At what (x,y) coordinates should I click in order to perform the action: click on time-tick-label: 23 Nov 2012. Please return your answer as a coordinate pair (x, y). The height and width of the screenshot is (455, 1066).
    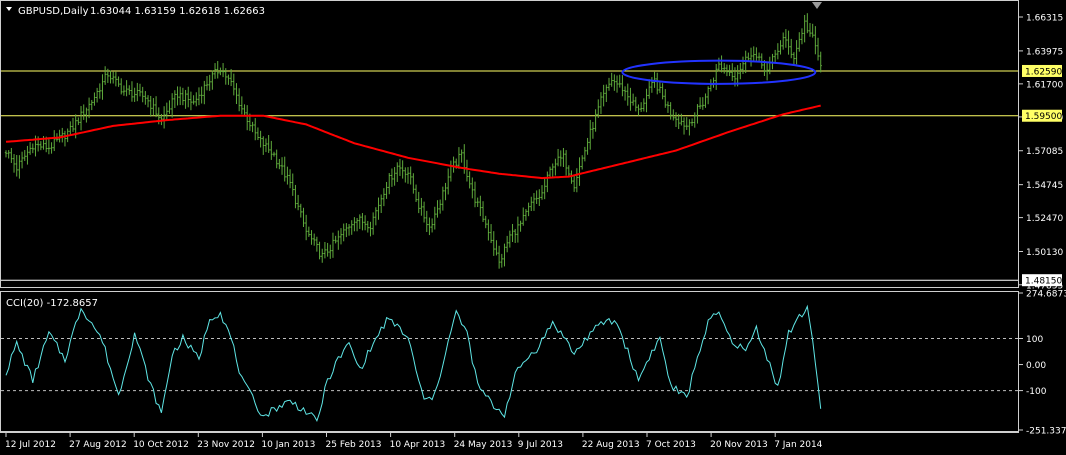
    Looking at the image, I should click on (226, 445).